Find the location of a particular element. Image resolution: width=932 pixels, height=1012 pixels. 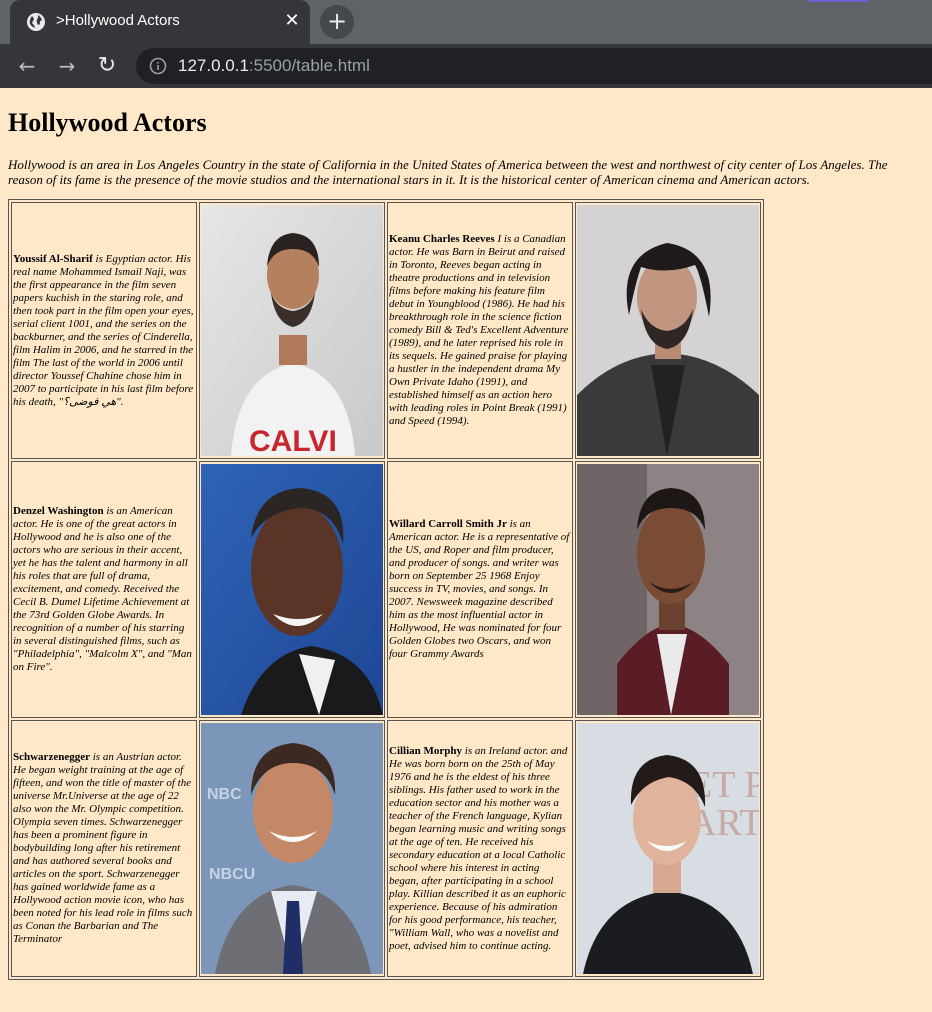

actor-photo-cell: NBC NBCU is located at coordinates (292, 848).